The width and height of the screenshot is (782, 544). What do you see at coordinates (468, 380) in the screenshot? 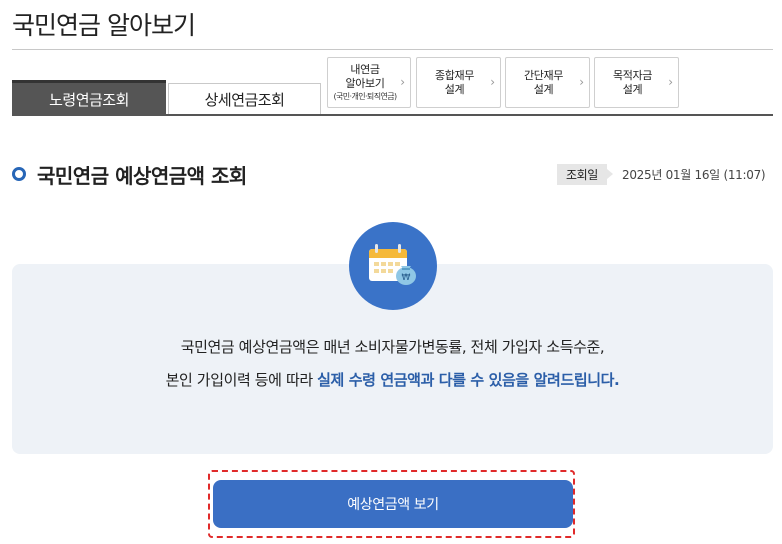
I see `info-text-highlight: 실제 수령 연금액과 다를 수 있음을 알려드립니다.` at bounding box center [468, 380].